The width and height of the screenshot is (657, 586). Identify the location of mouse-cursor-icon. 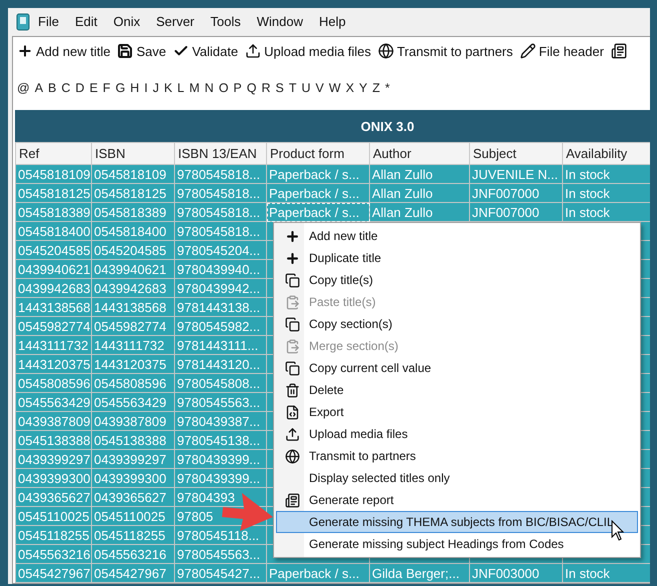
(618, 531).